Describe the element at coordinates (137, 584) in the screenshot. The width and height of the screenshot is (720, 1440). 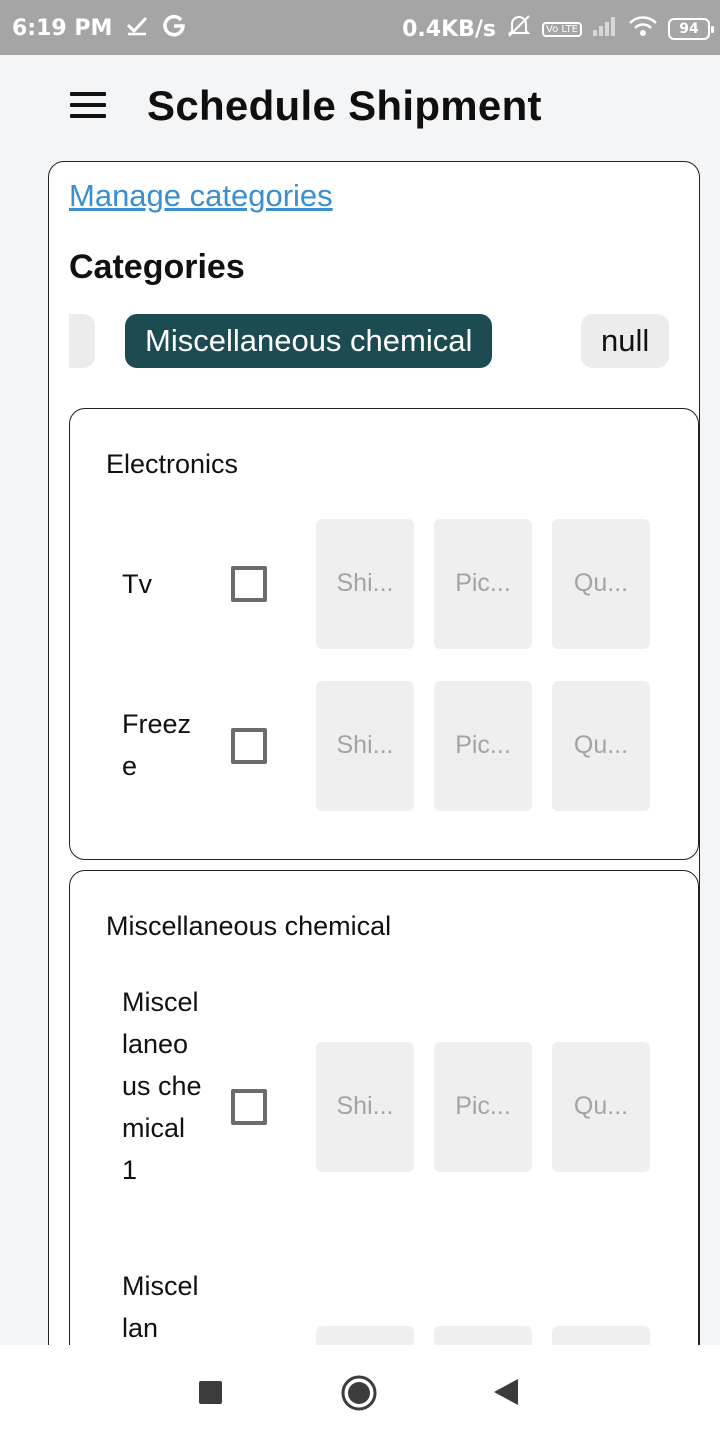
I see `item-name: Tv` at that location.